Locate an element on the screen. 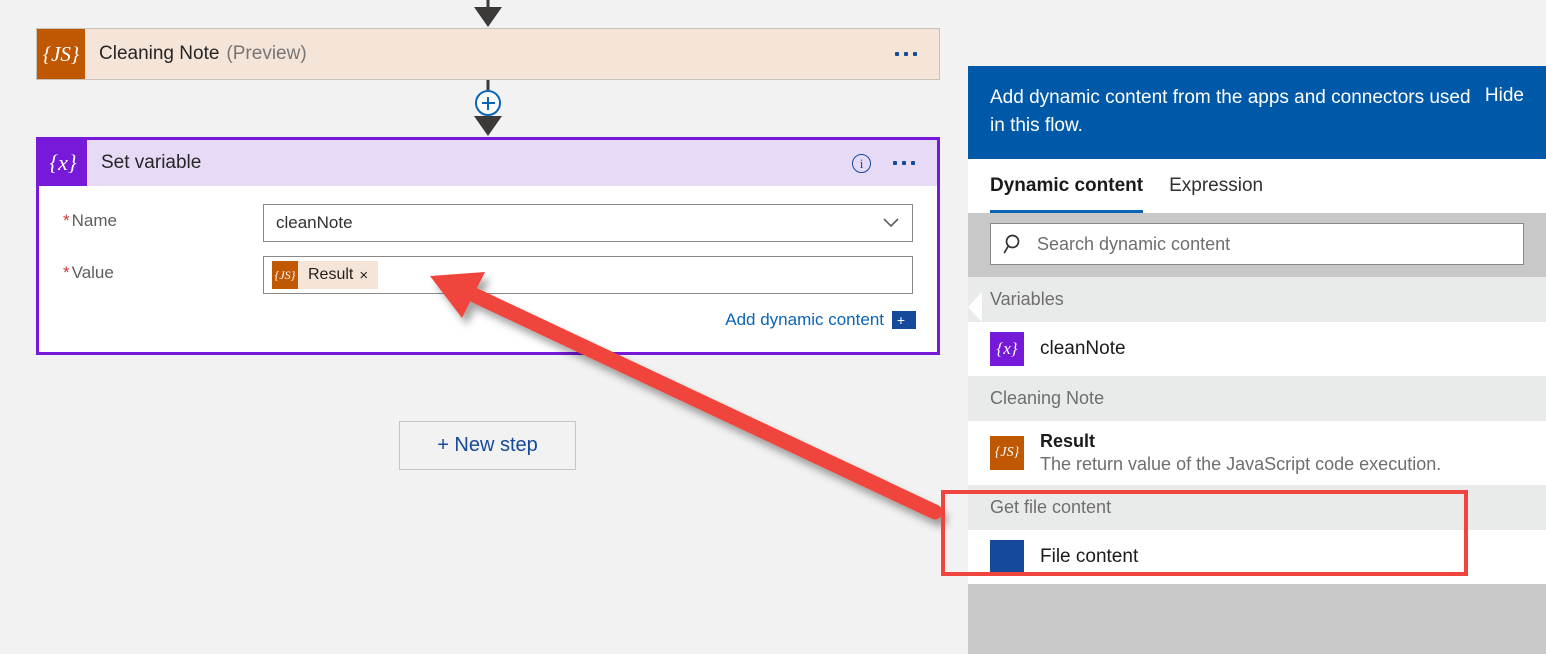 Image resolution: width=1546 pixels, height=654 pixels. field-label-text: Name is located at coordinates (94, 220).